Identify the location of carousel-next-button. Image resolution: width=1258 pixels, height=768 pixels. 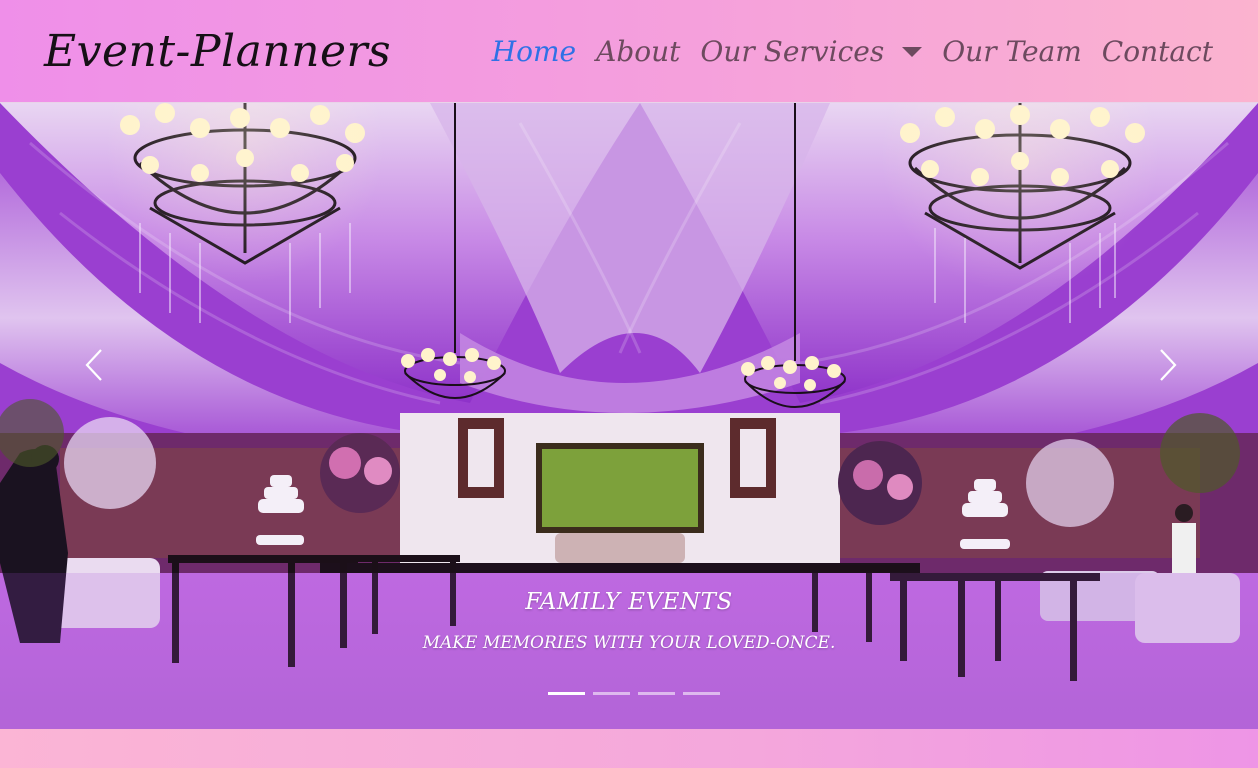
(1168, 365).